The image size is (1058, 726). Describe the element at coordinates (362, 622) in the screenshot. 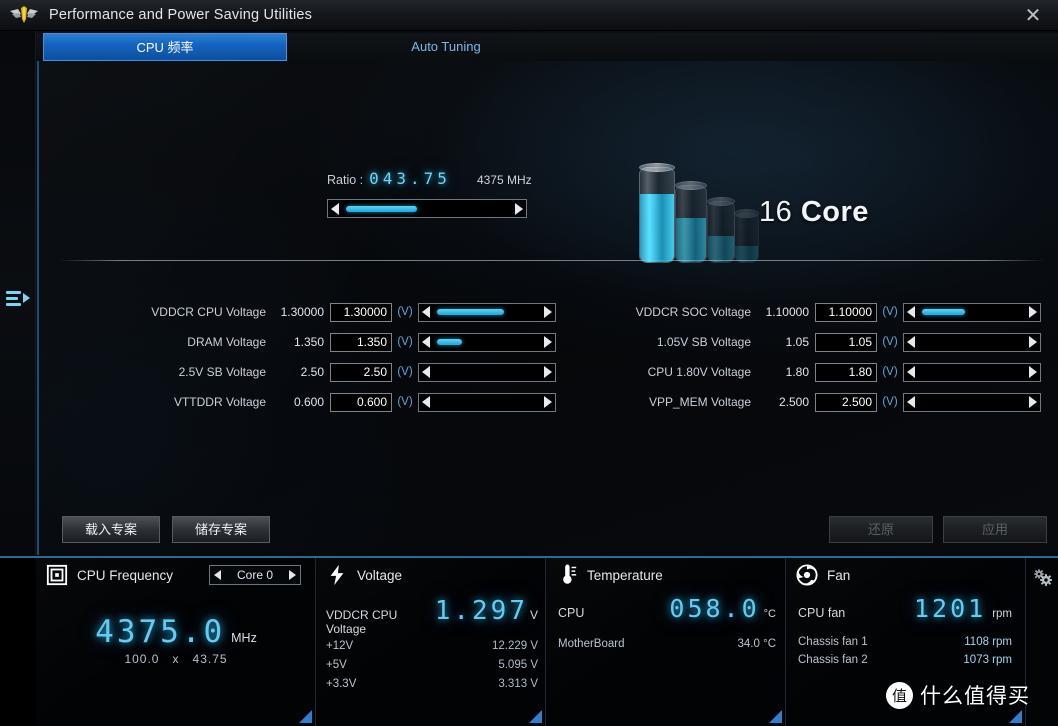

I see `voltage-main-label: VDDCR CPU Voltage` at that location.